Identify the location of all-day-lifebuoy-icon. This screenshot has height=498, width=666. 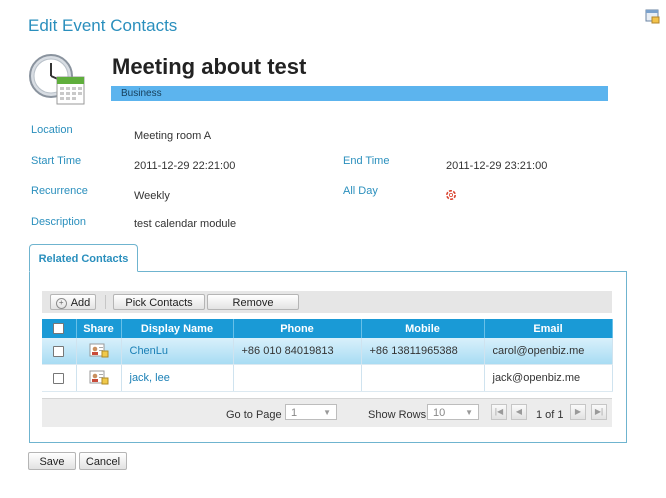
(451, 193).